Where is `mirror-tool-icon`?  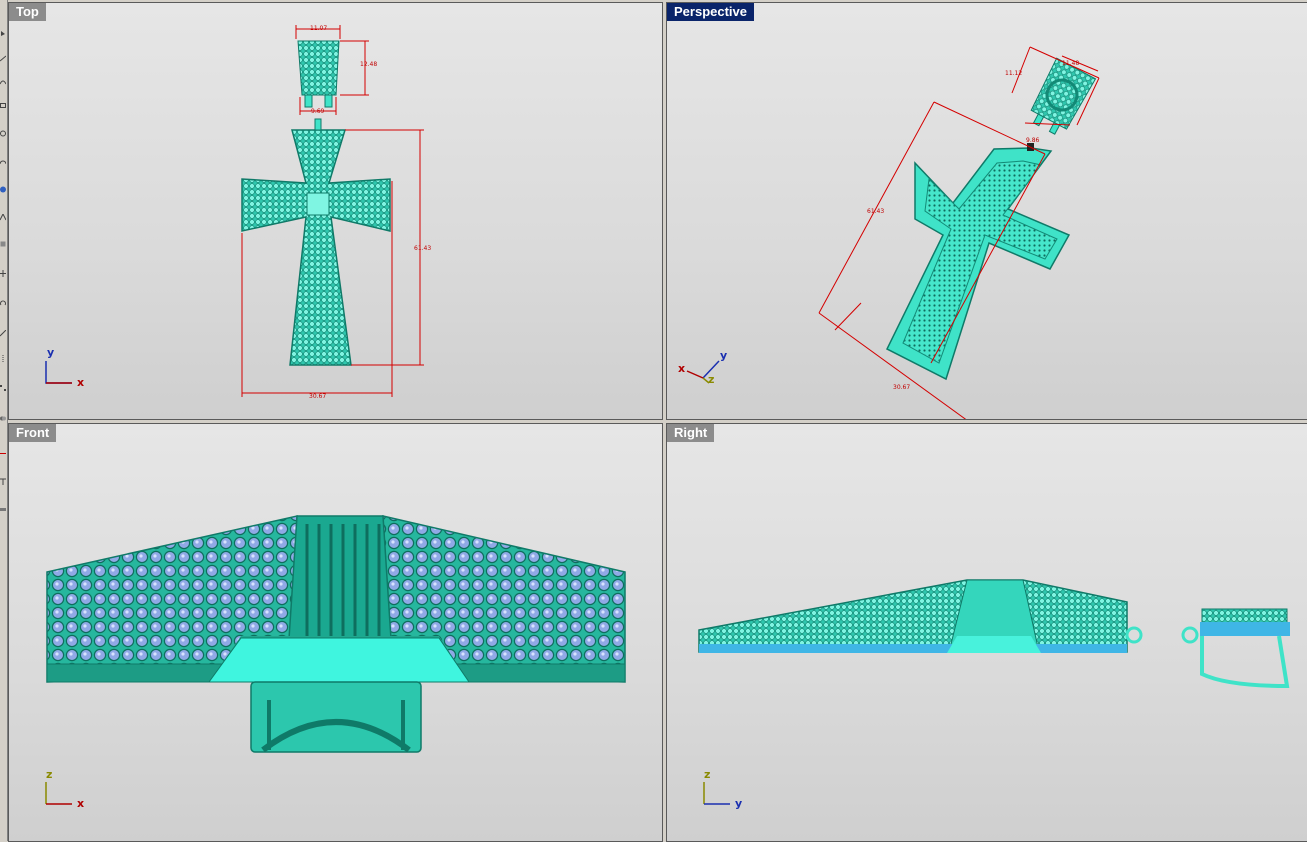 mirror-tool-icon is located at coordinates (3, 358).